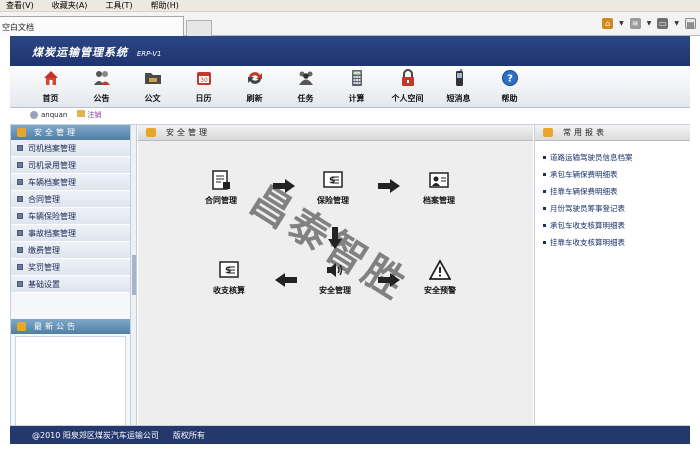  Describe the element at coordinates (188, 435) in the screenshot. I see `rights-text: 版权所有` at that location.